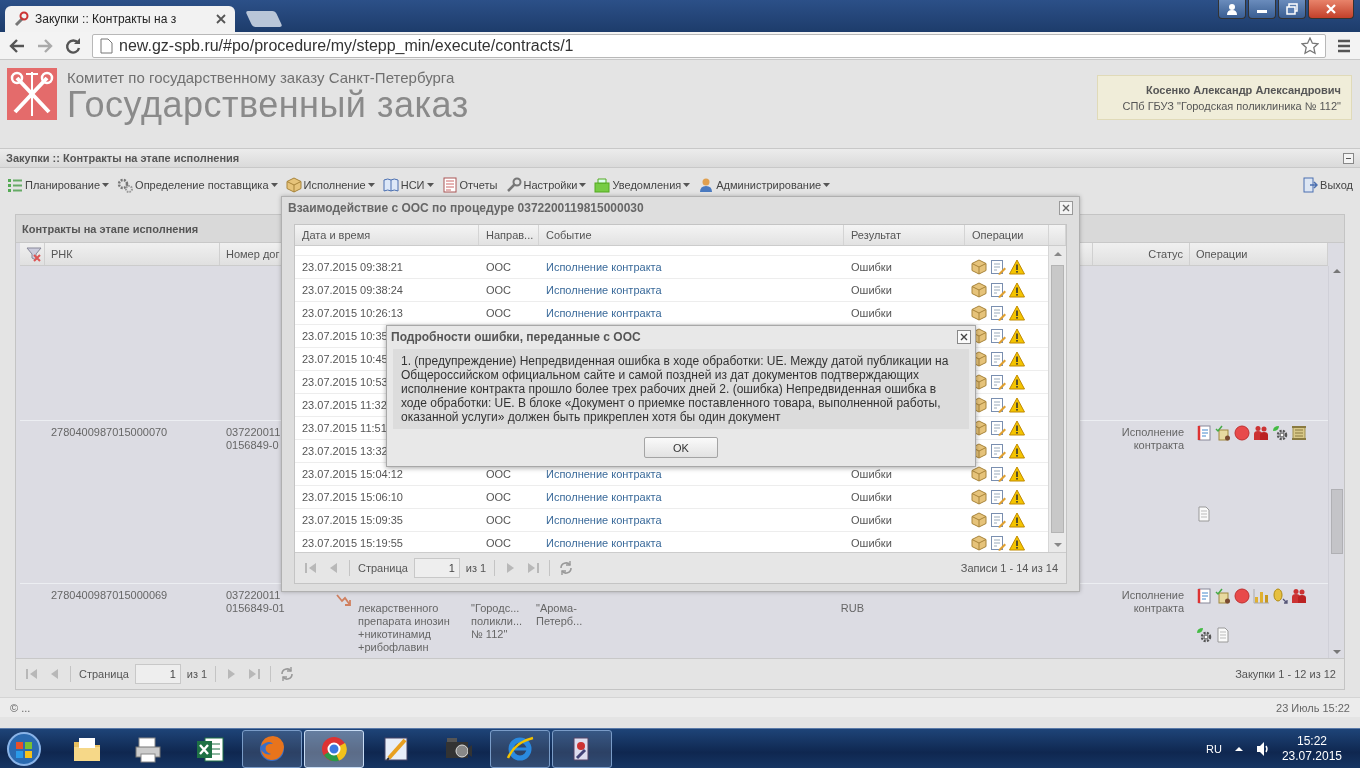 This screenshot has width=1360, height=768. What do you see at coordinates (1311, 748) in the screenshot?
I see `clock: 15:22 23.07.2015` at bounding box center [1311, 748].